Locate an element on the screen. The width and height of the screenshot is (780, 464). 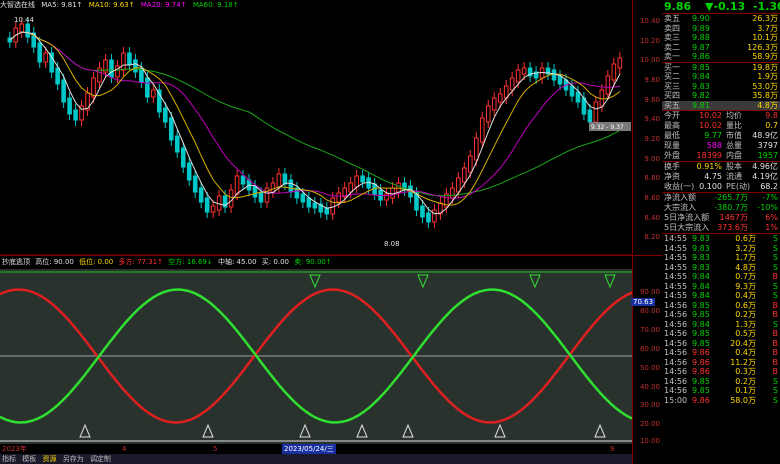
tick-row: 14:55 9.84 0.7万 B is located at coordinates (721, 276).